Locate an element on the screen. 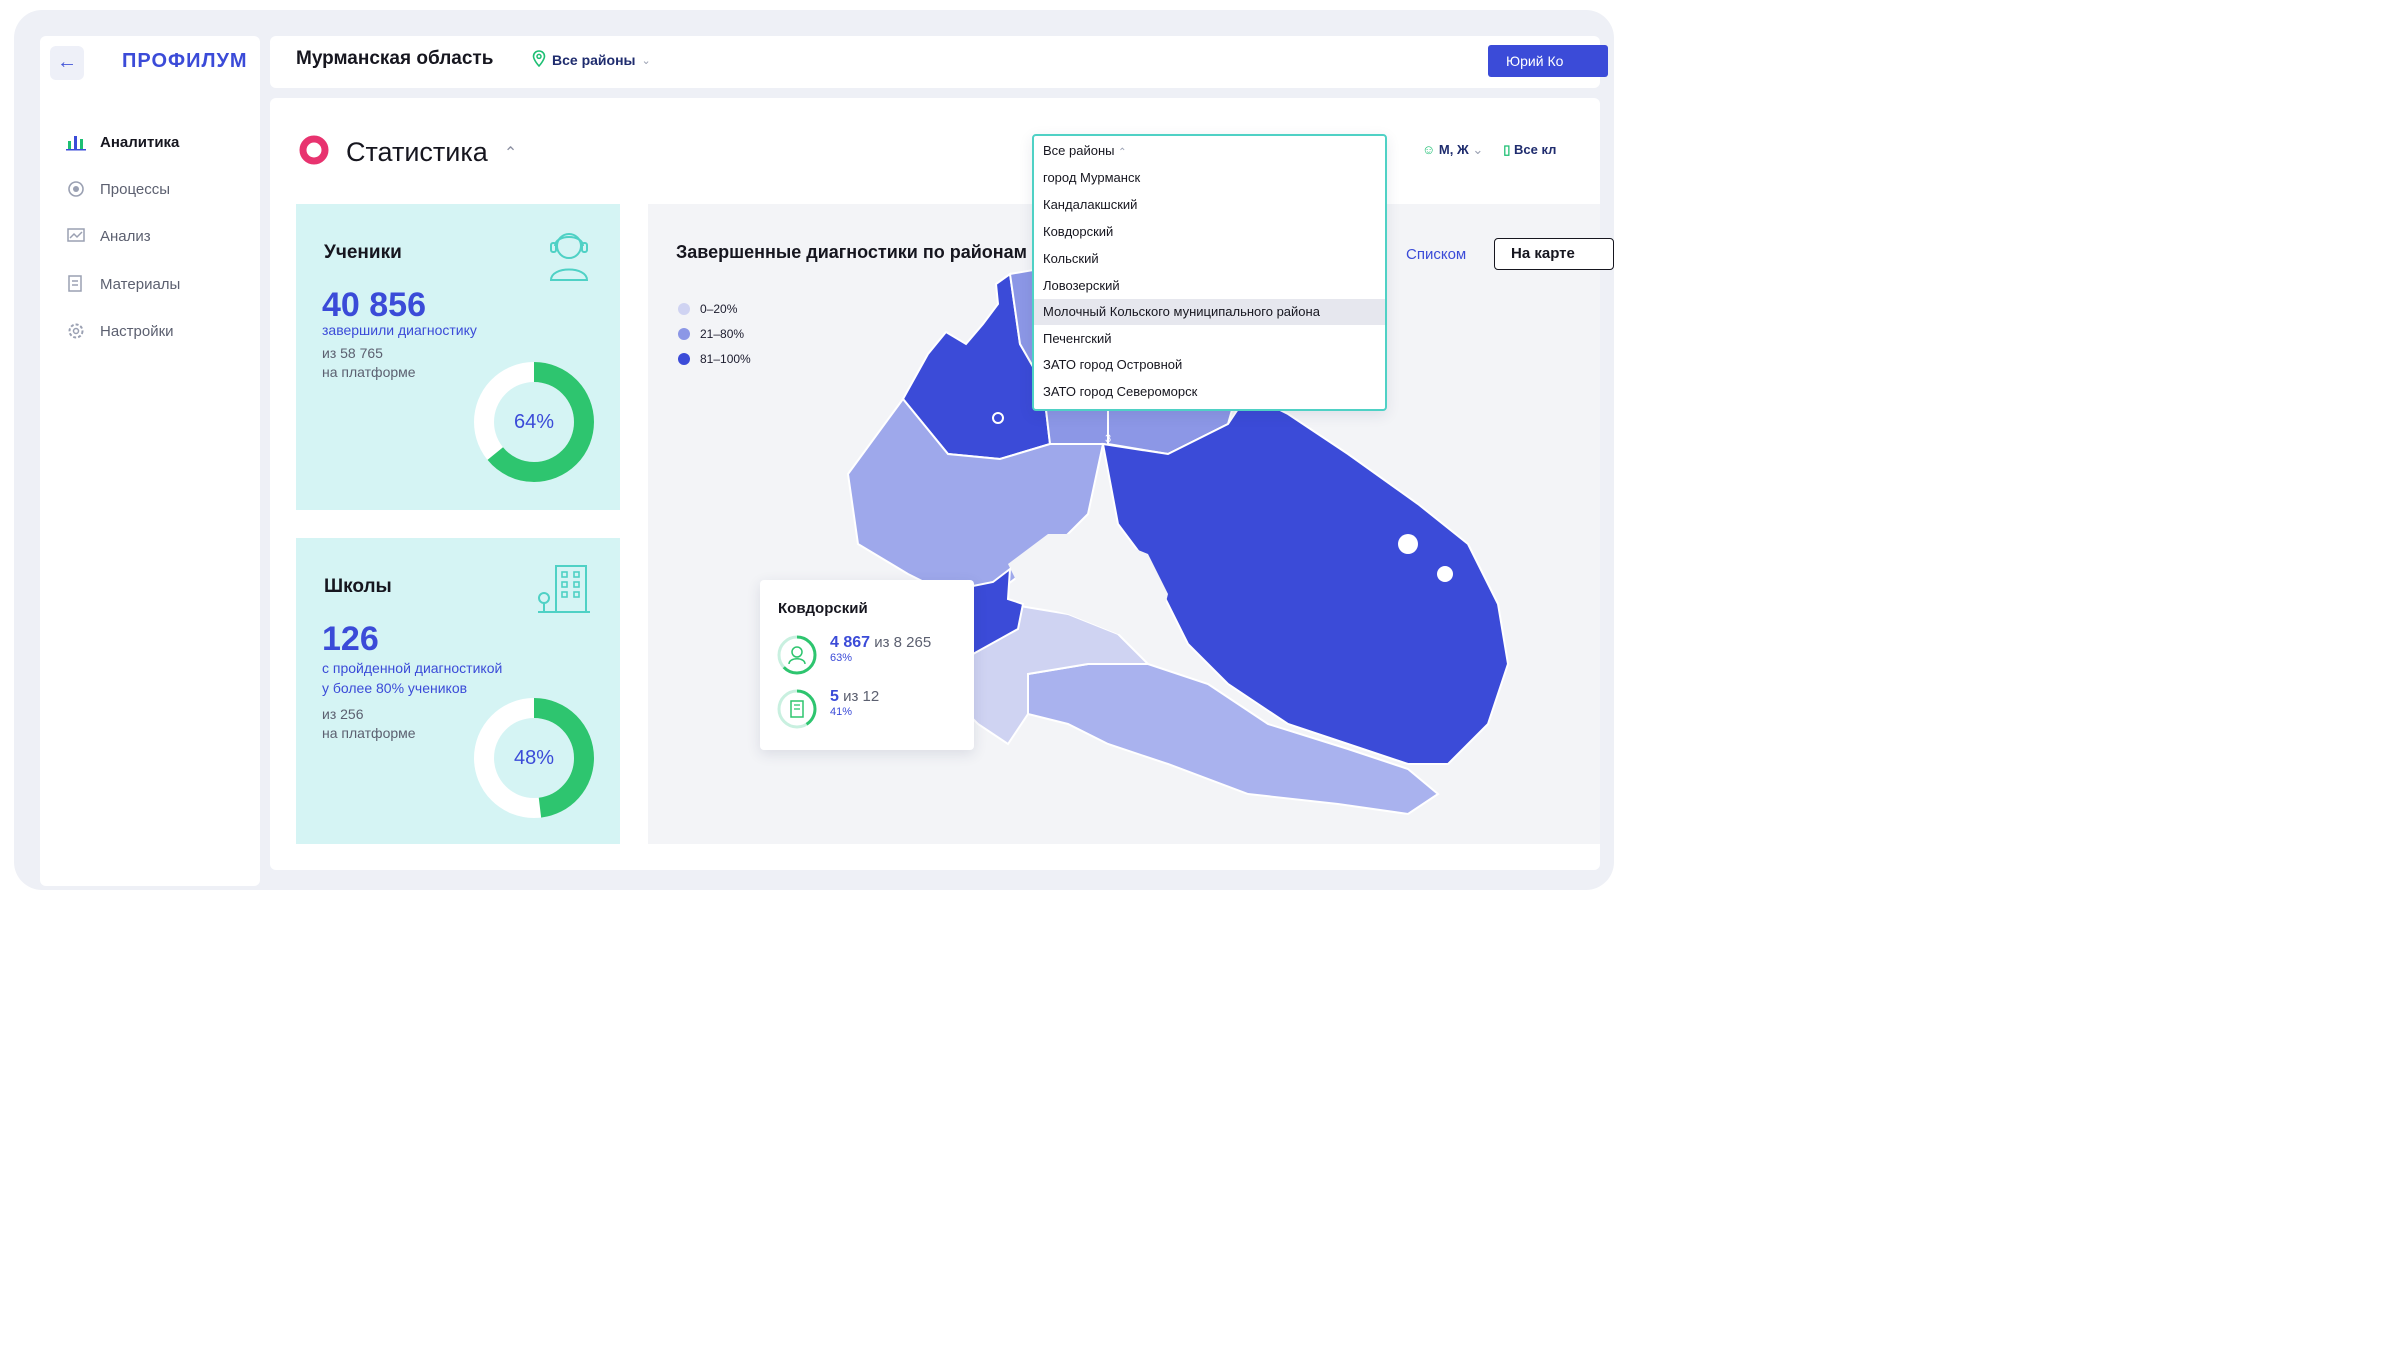 This screenshot has width=2381, height=1351. legend-item: 0–20% is located at coordinates (707, 309).